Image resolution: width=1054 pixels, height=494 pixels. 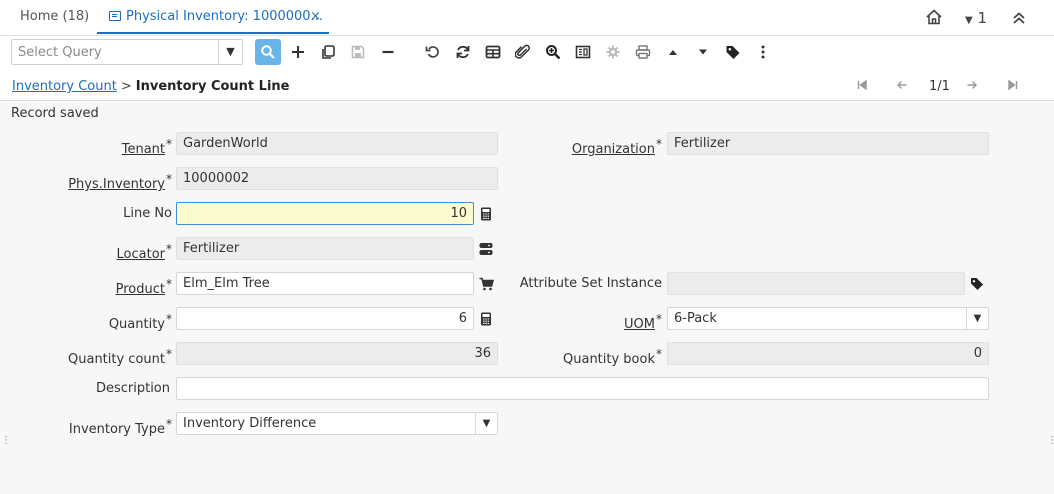 I want to click on locator-picker-icon, so click(x=486, y=249).